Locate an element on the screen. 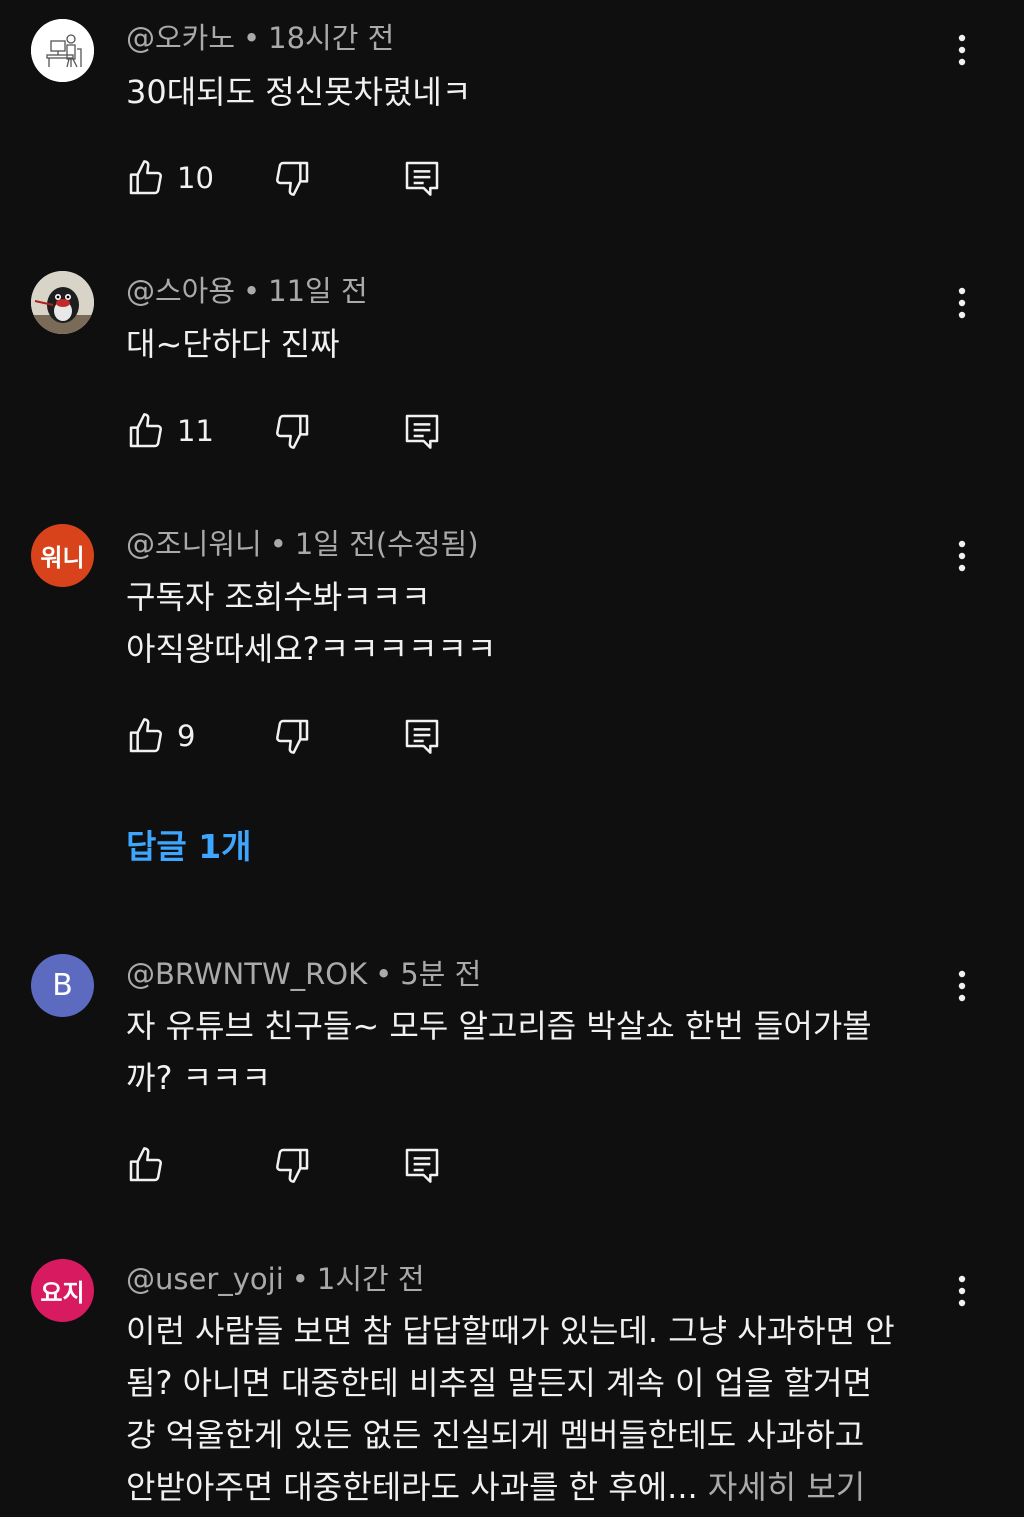  author-name: @user_yoji is located at coordinates (205, 1279).